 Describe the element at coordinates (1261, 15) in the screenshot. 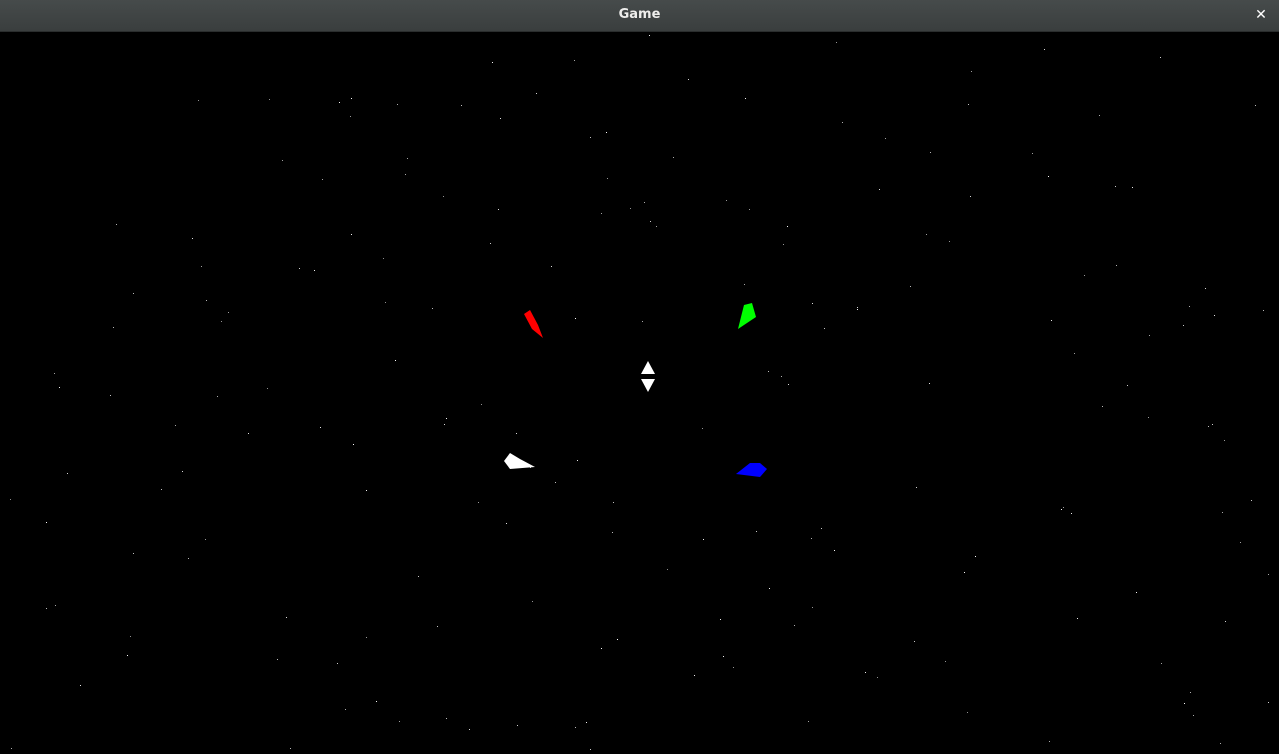

I see `close-icon: ✕` at that location.